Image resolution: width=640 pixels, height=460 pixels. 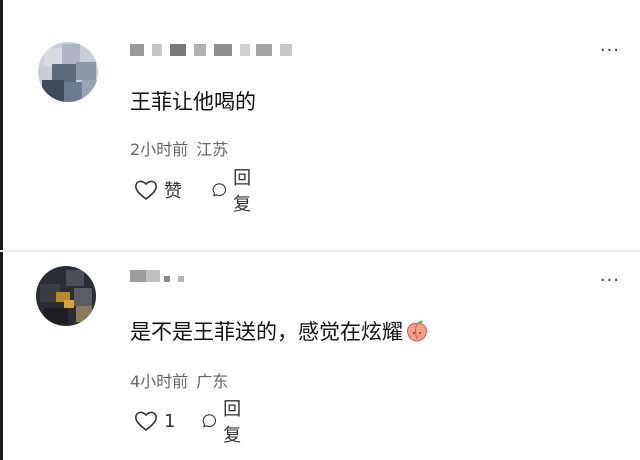 I want to click on like-count: 1, so click(x=170, y=421).